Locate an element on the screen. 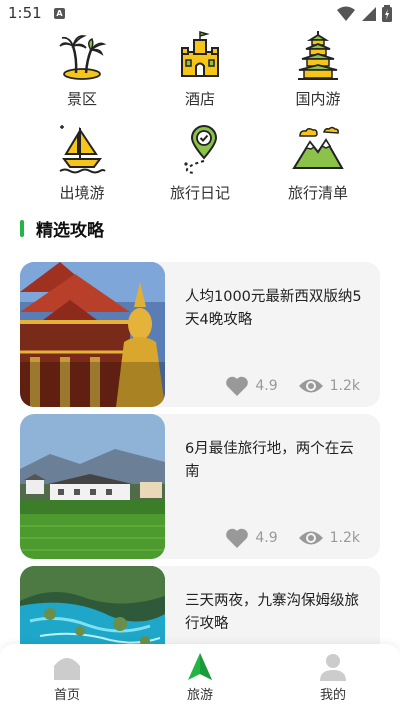 The height and width of the screenshot is (711, 400). castle-hotel-icon is located at coordinates (200, 54).